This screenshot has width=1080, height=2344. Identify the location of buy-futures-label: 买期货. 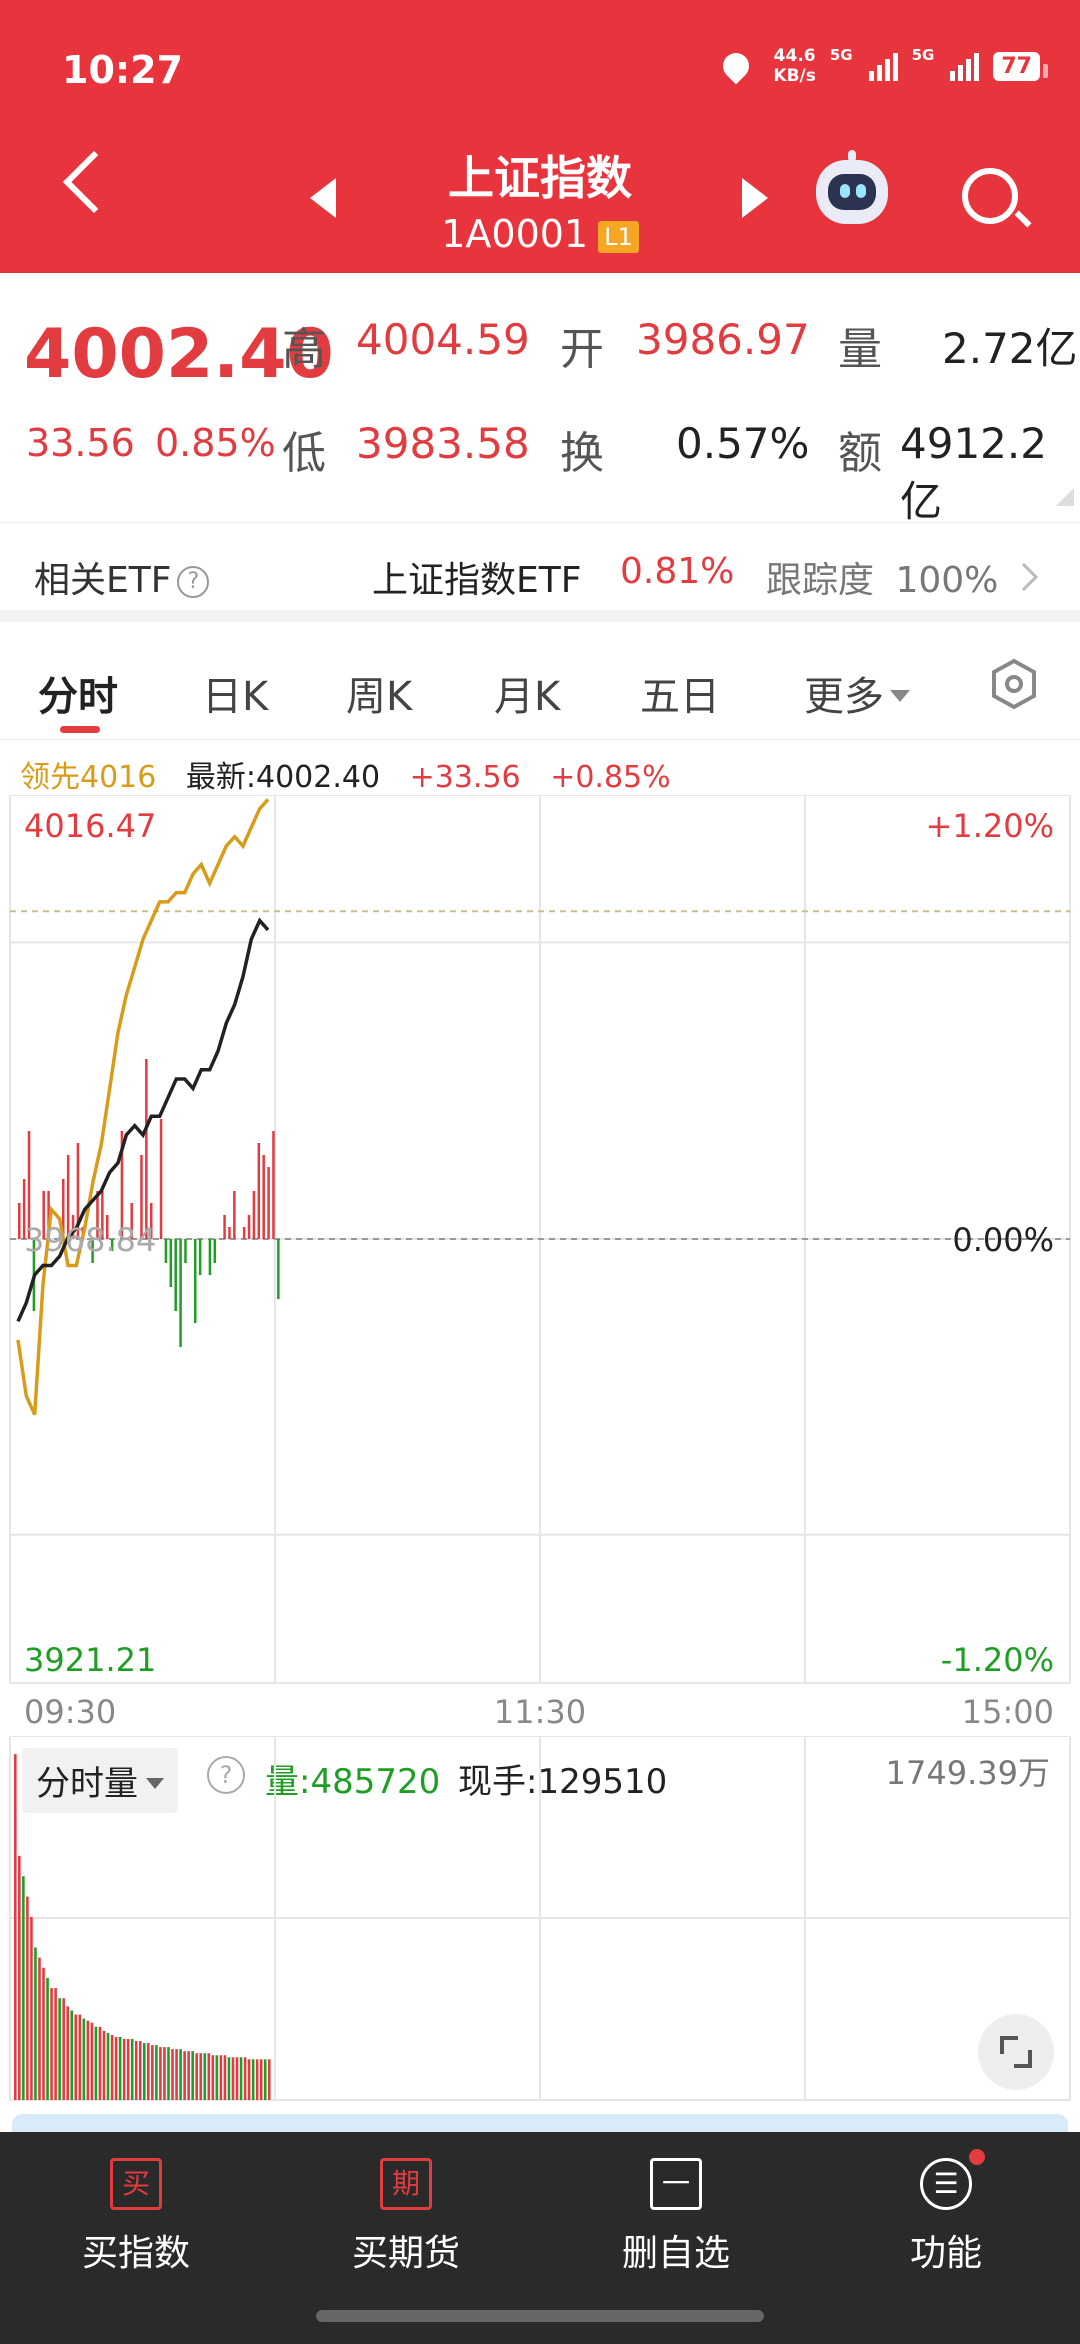
(405, 2253).